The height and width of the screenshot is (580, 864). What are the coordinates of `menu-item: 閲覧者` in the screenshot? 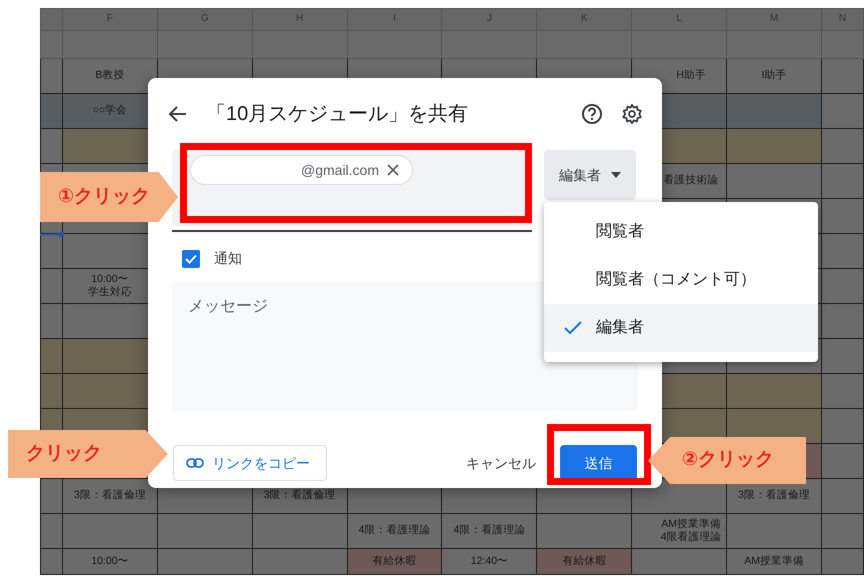 It's located at (681, 232).